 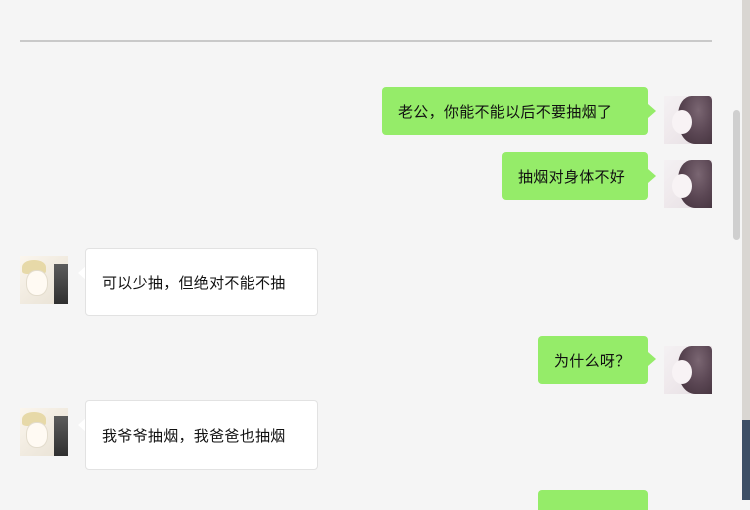 What do you see at coordinates (572, 176) in the screenshot?
I see `message-text: 抽烟对身体不好` at bounding box center [572, 176].